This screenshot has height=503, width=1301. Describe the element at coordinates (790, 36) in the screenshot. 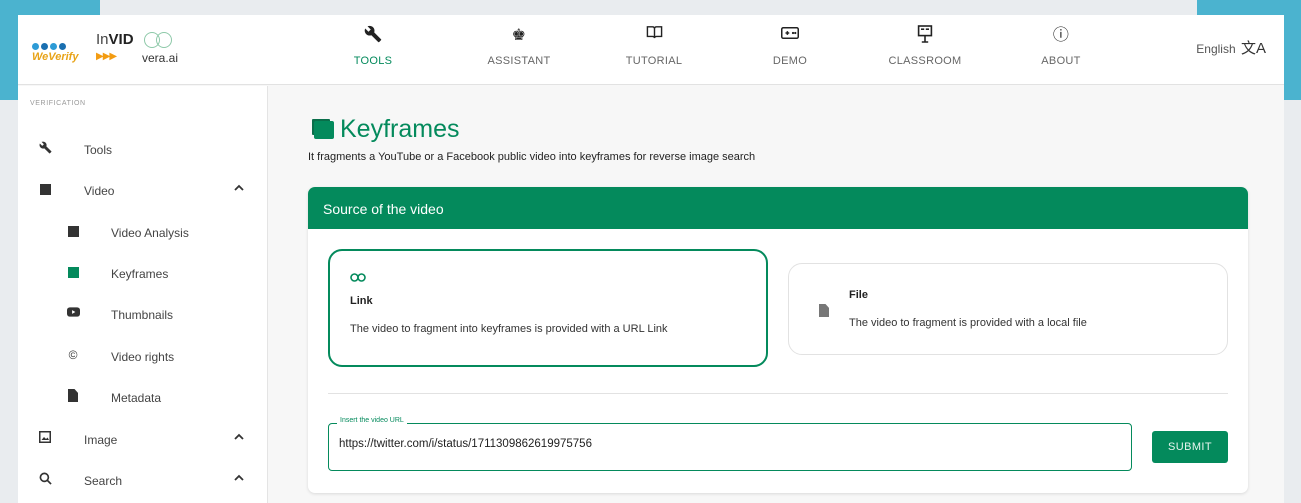

I see `gamepad-icon` at that location.